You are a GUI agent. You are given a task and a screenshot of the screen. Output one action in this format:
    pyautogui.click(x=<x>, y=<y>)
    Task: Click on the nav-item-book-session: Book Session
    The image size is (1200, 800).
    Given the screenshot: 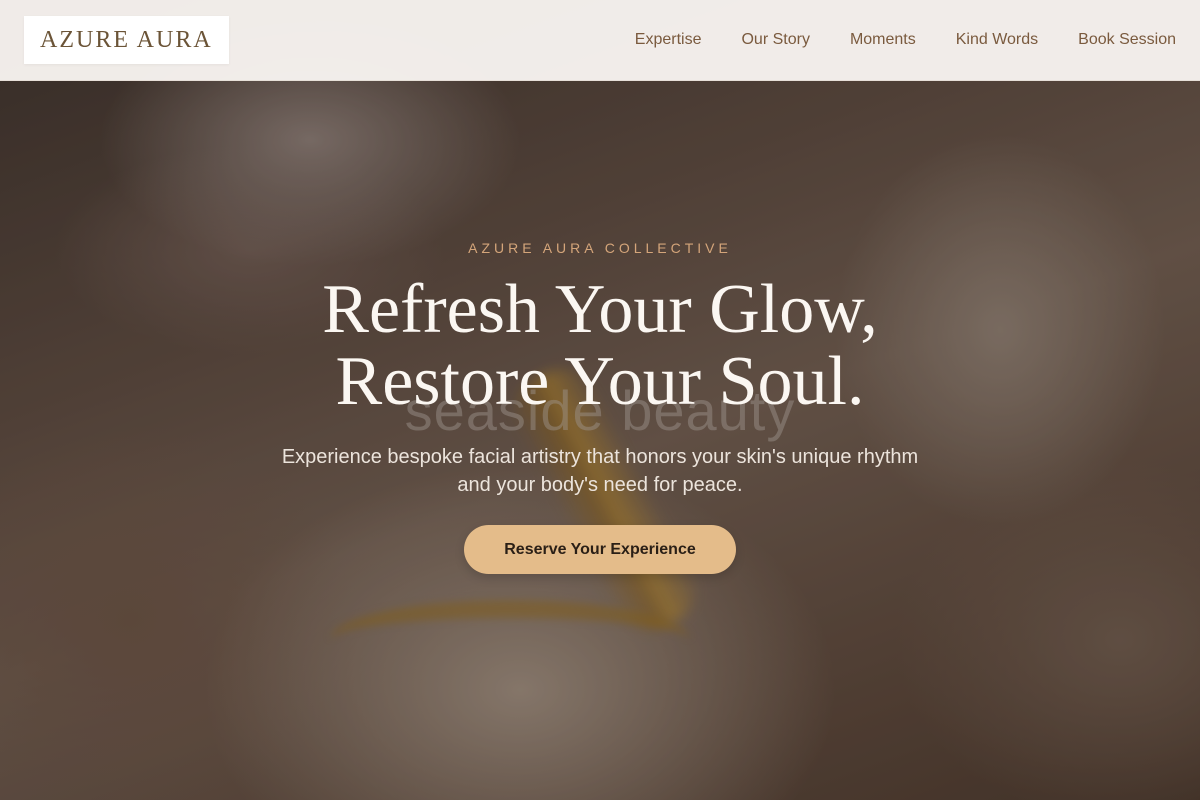 What is the action you would take?
    pyautogui.click(x=1127, y=40)
    